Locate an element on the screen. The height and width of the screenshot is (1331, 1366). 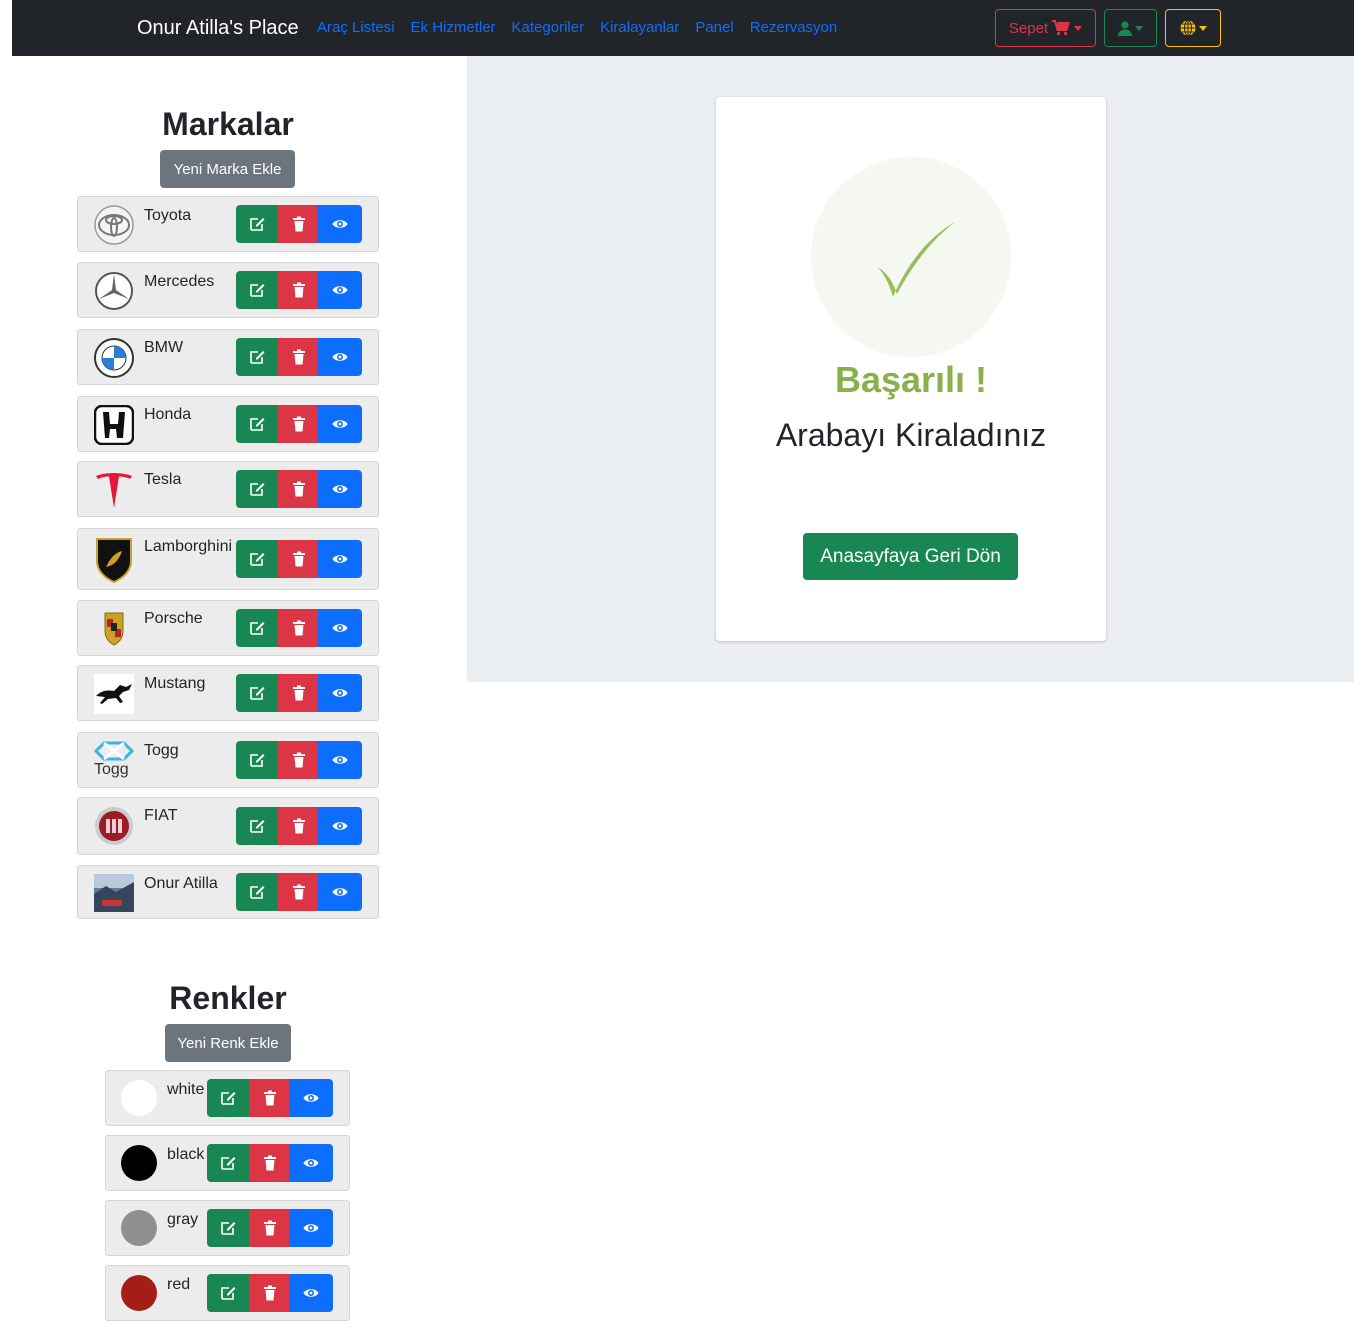
nav-link-ek-hizmetler: Ek Hizmetler is located at coordinates (453, 27).